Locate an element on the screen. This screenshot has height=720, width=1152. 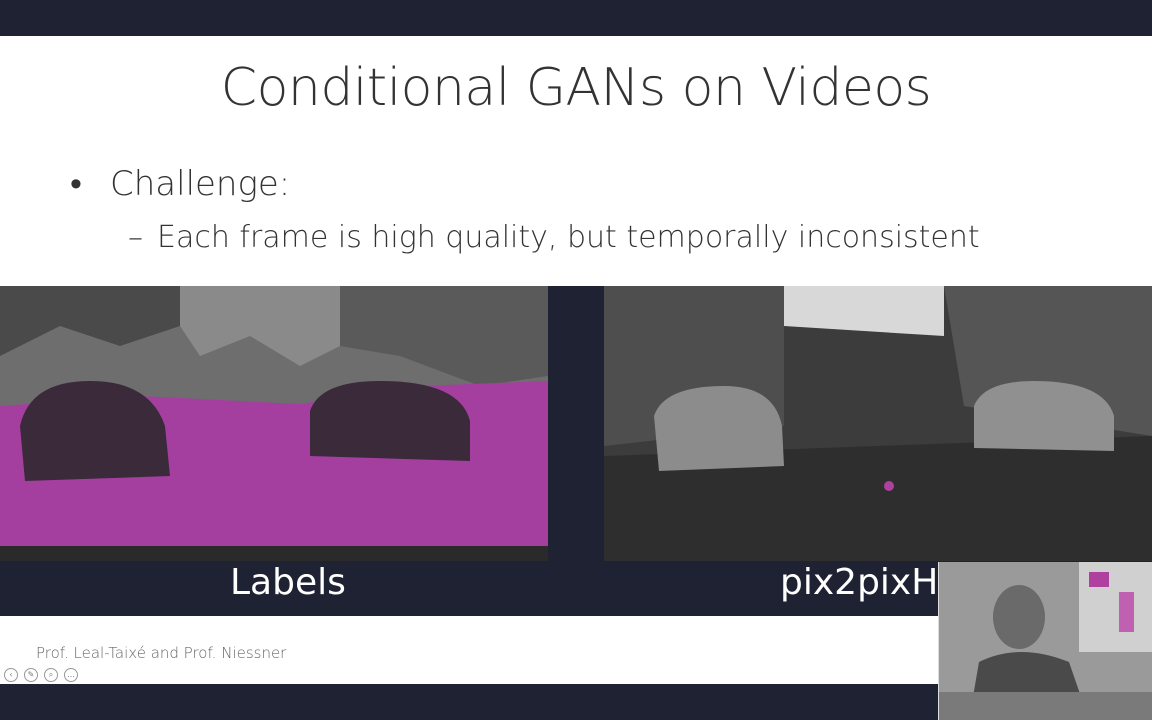
bullet-text: Challenge: is located at coordinates (200, 184).